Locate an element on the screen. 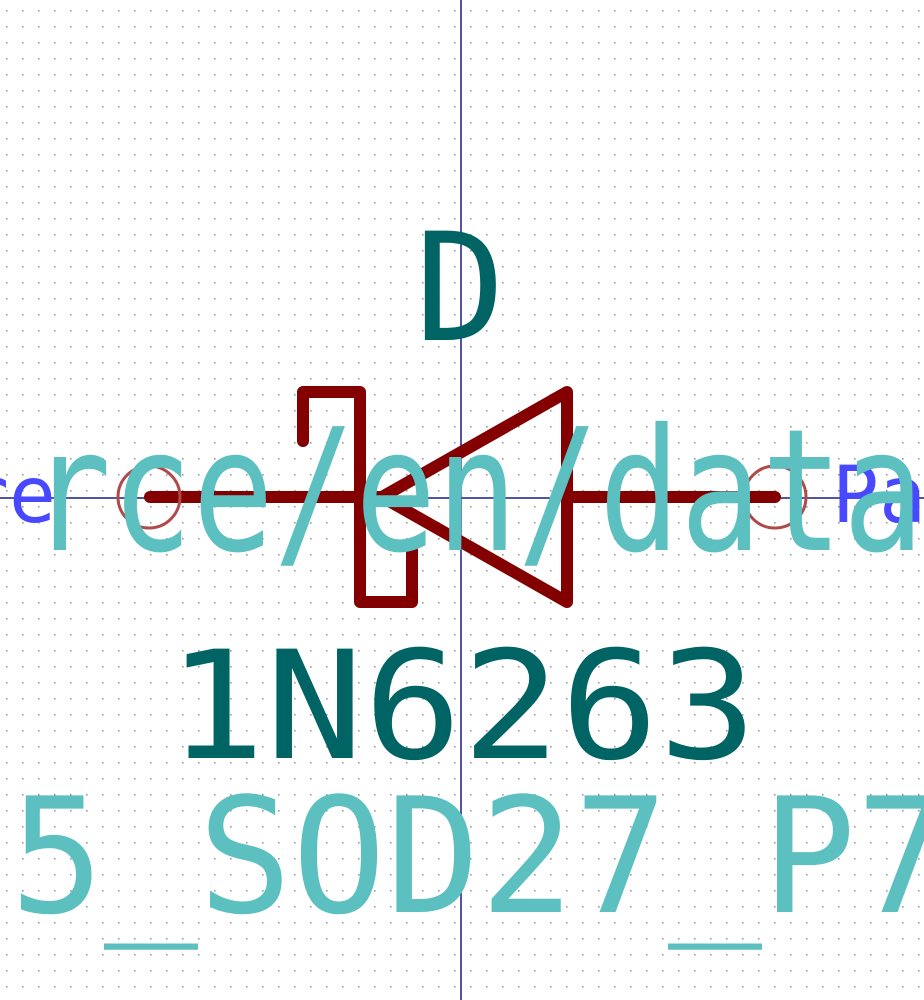 This screenshot has width=924, height=1000. reference-designator: D is located at coordinates (460, 289).